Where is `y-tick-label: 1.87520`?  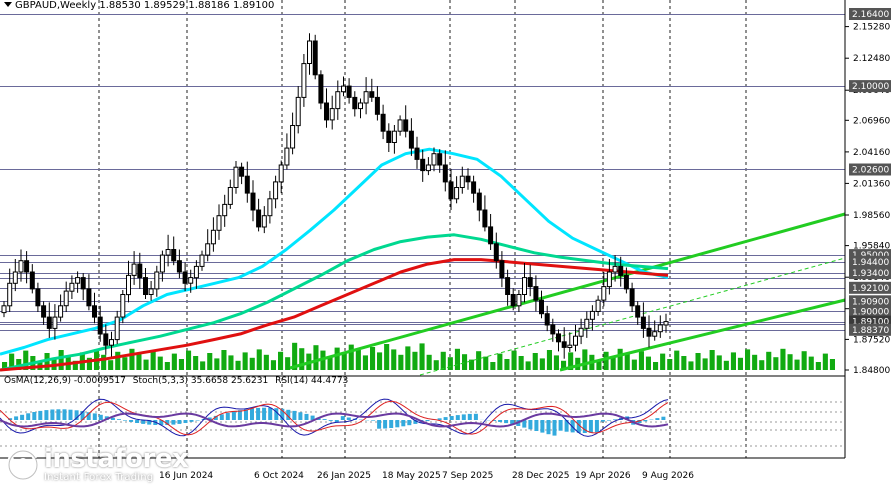 y-tick-label: 1.87520 is located at coordinates (871, 340).